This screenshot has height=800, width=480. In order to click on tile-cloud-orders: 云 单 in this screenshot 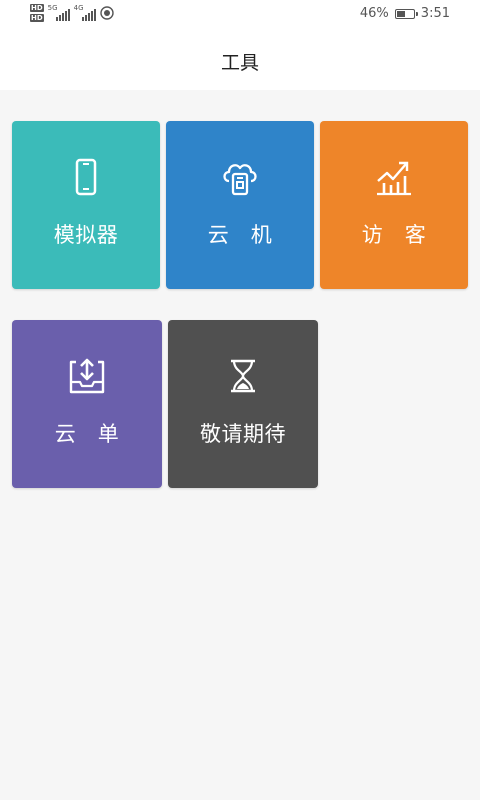, I will do `click(87, 404)`.